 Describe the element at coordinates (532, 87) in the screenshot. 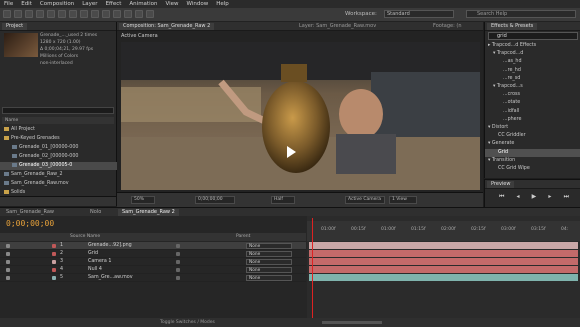

I see `effect-item: ▾ Trapcod...s` at that location.